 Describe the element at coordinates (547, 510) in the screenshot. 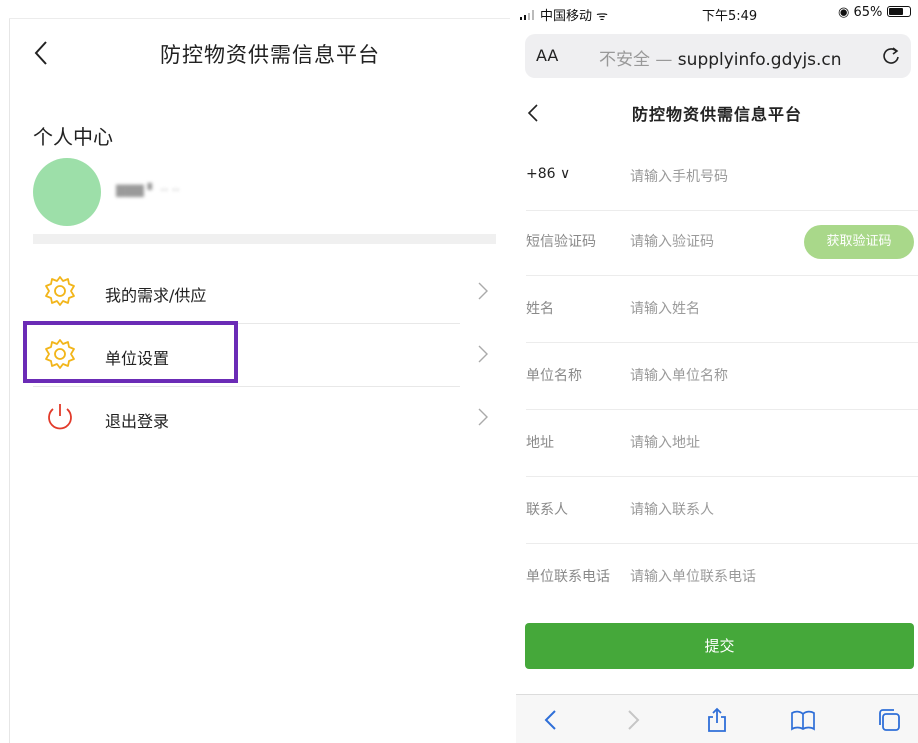

I see `field-label: 联系人` at that location.